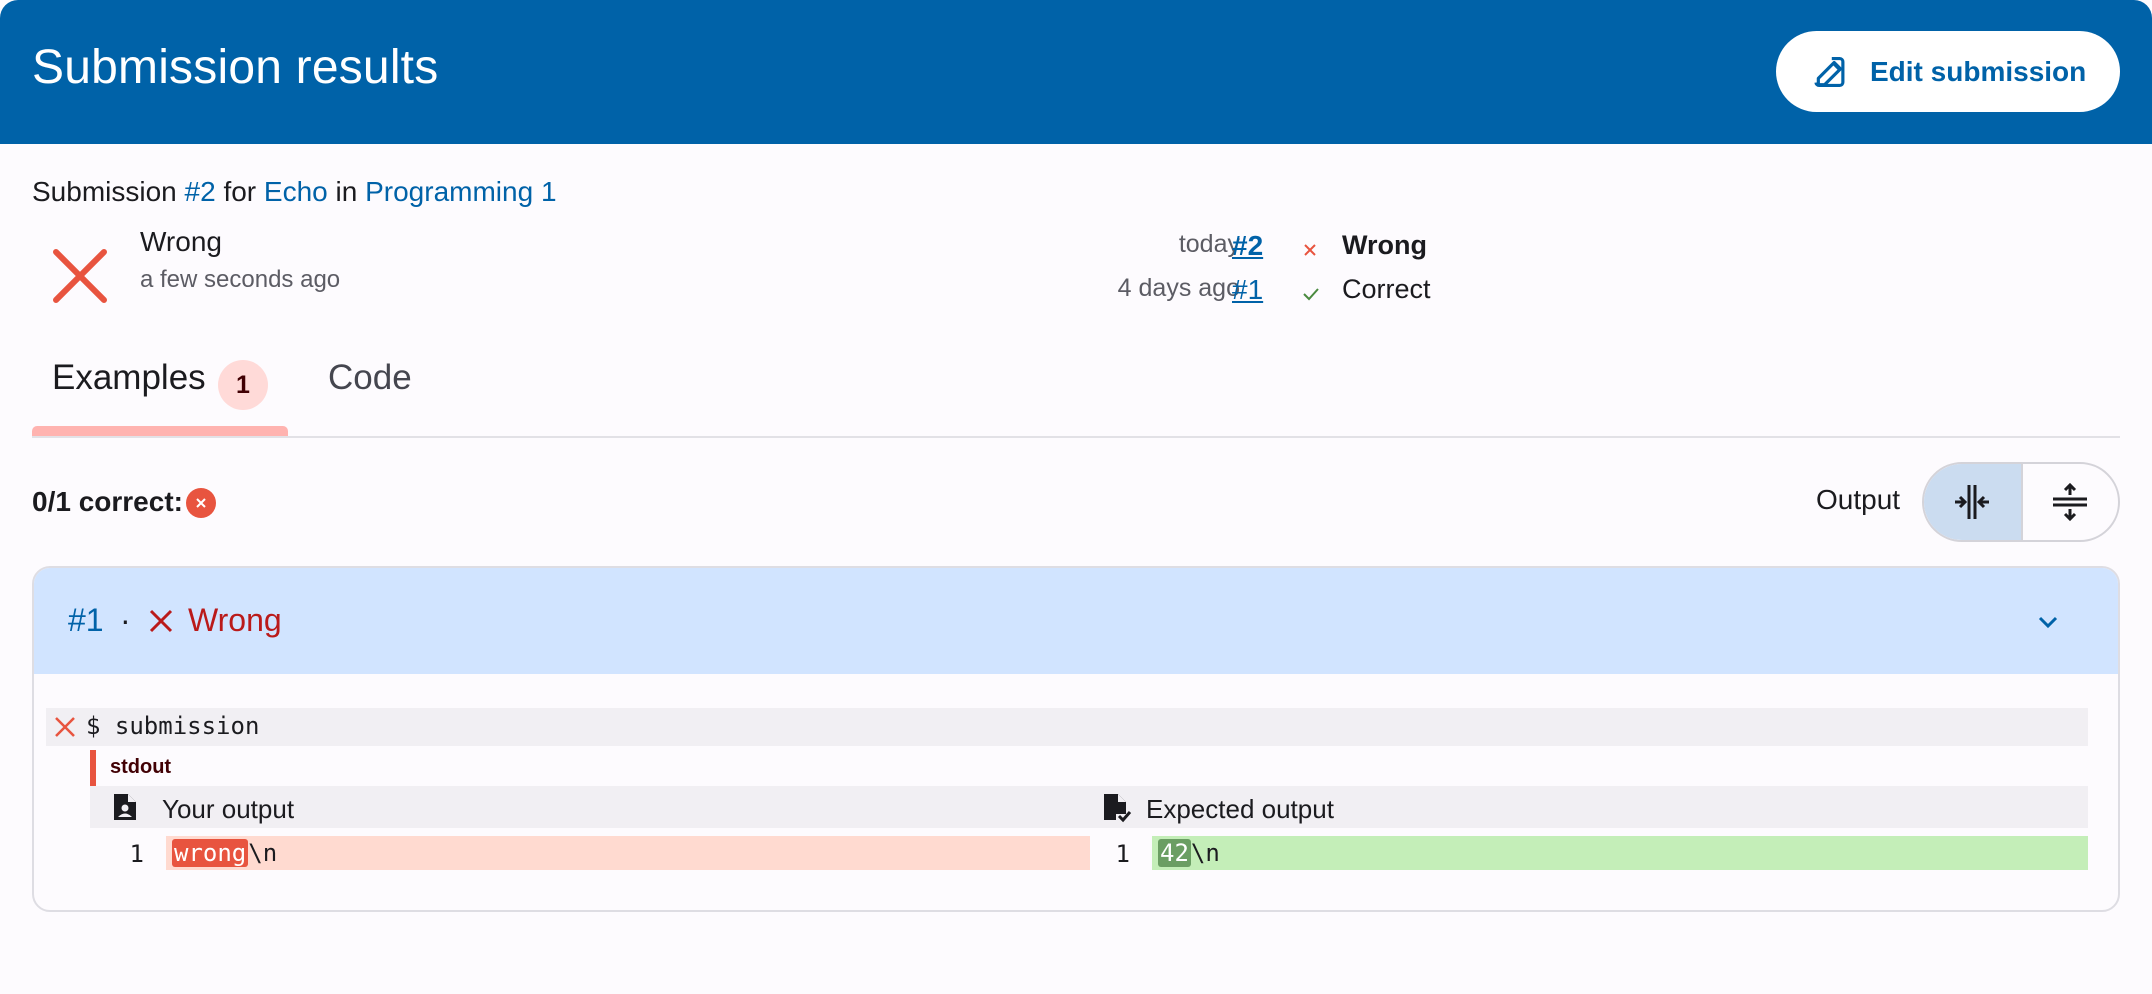  I want to click on expected-output-label: Expected output, so click(1240, 809).